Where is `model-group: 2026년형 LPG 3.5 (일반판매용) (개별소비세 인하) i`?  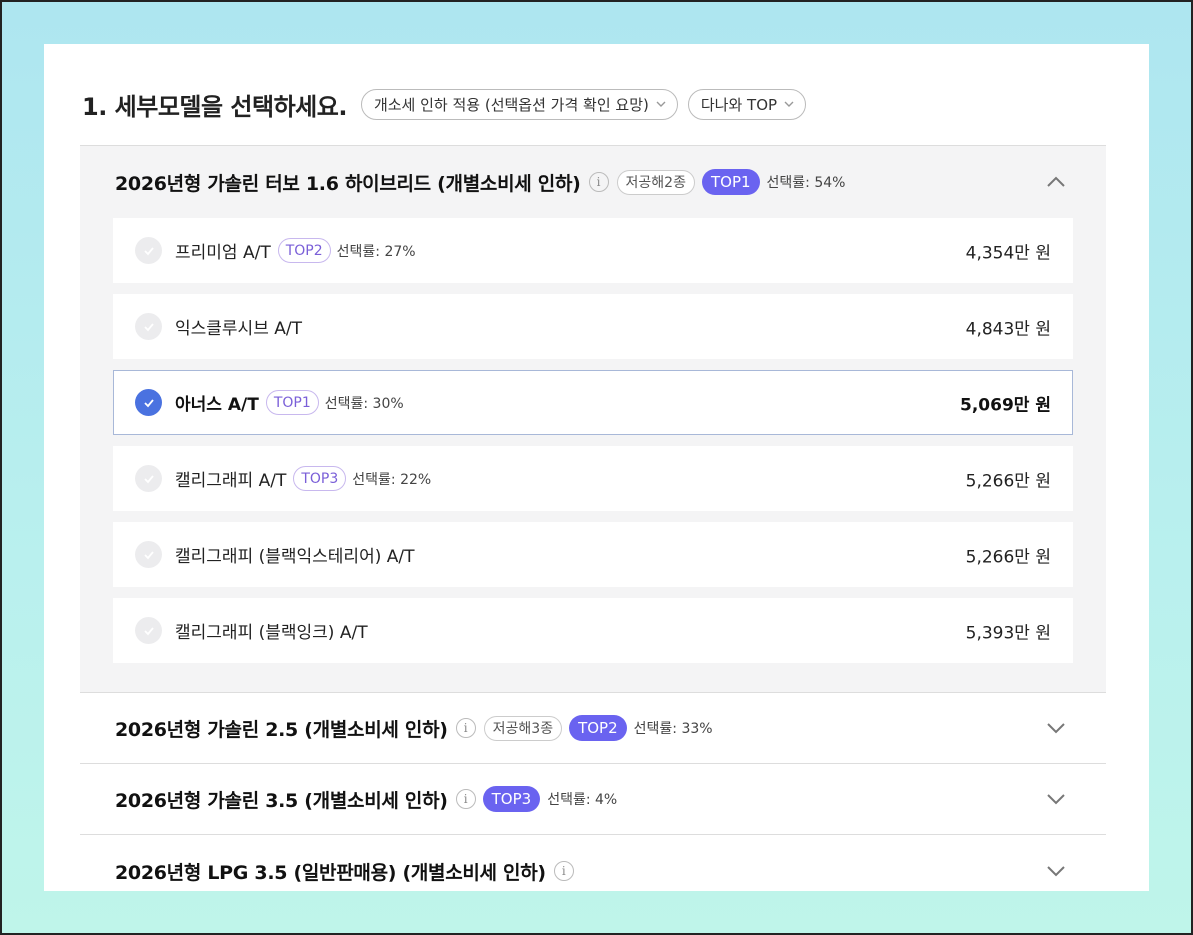
model-group: 2026년형 LPG 3.5 (일반판매용) (개별소비세 인하) i is located at coordinates (593, 862).